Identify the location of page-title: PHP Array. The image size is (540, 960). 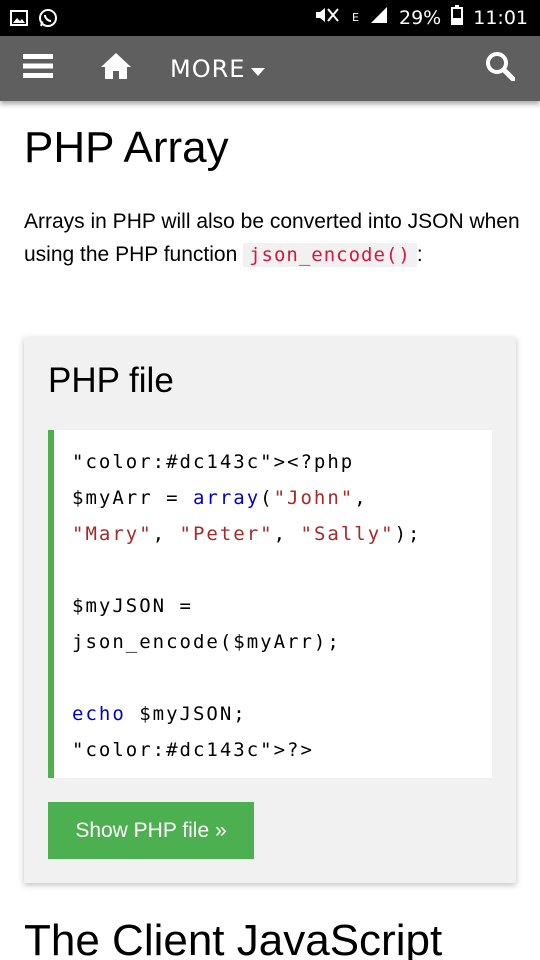
(126, 147).